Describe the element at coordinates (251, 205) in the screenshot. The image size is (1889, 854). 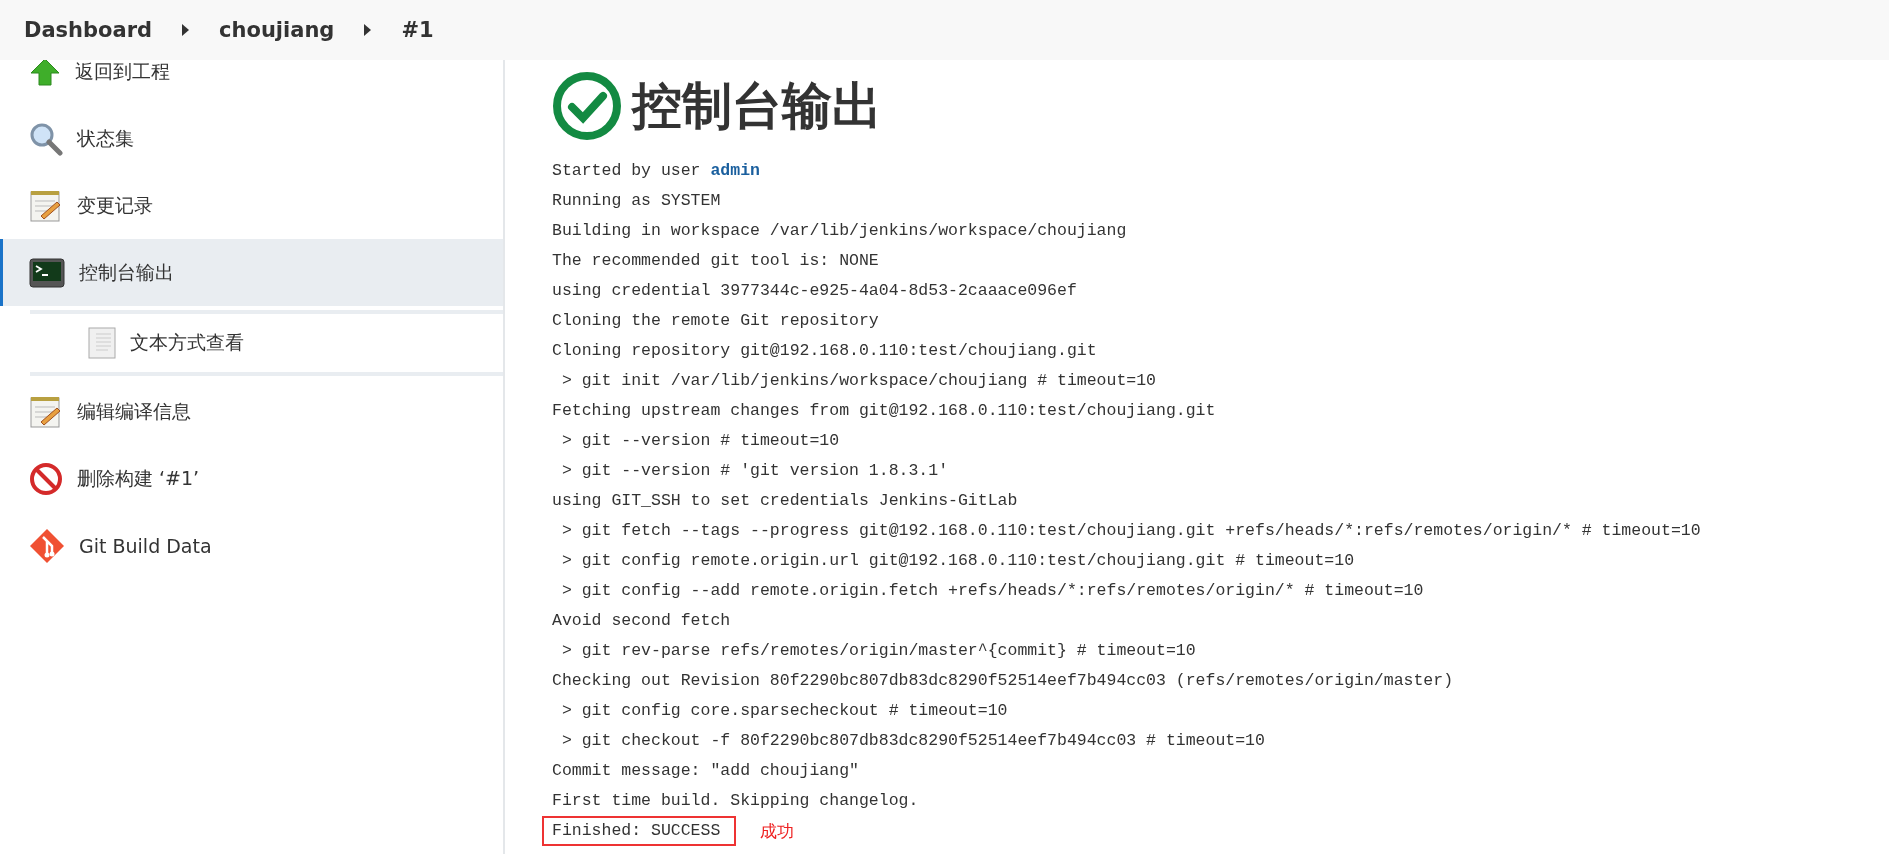
I see `sidebar-item: 变更记录` at that location.